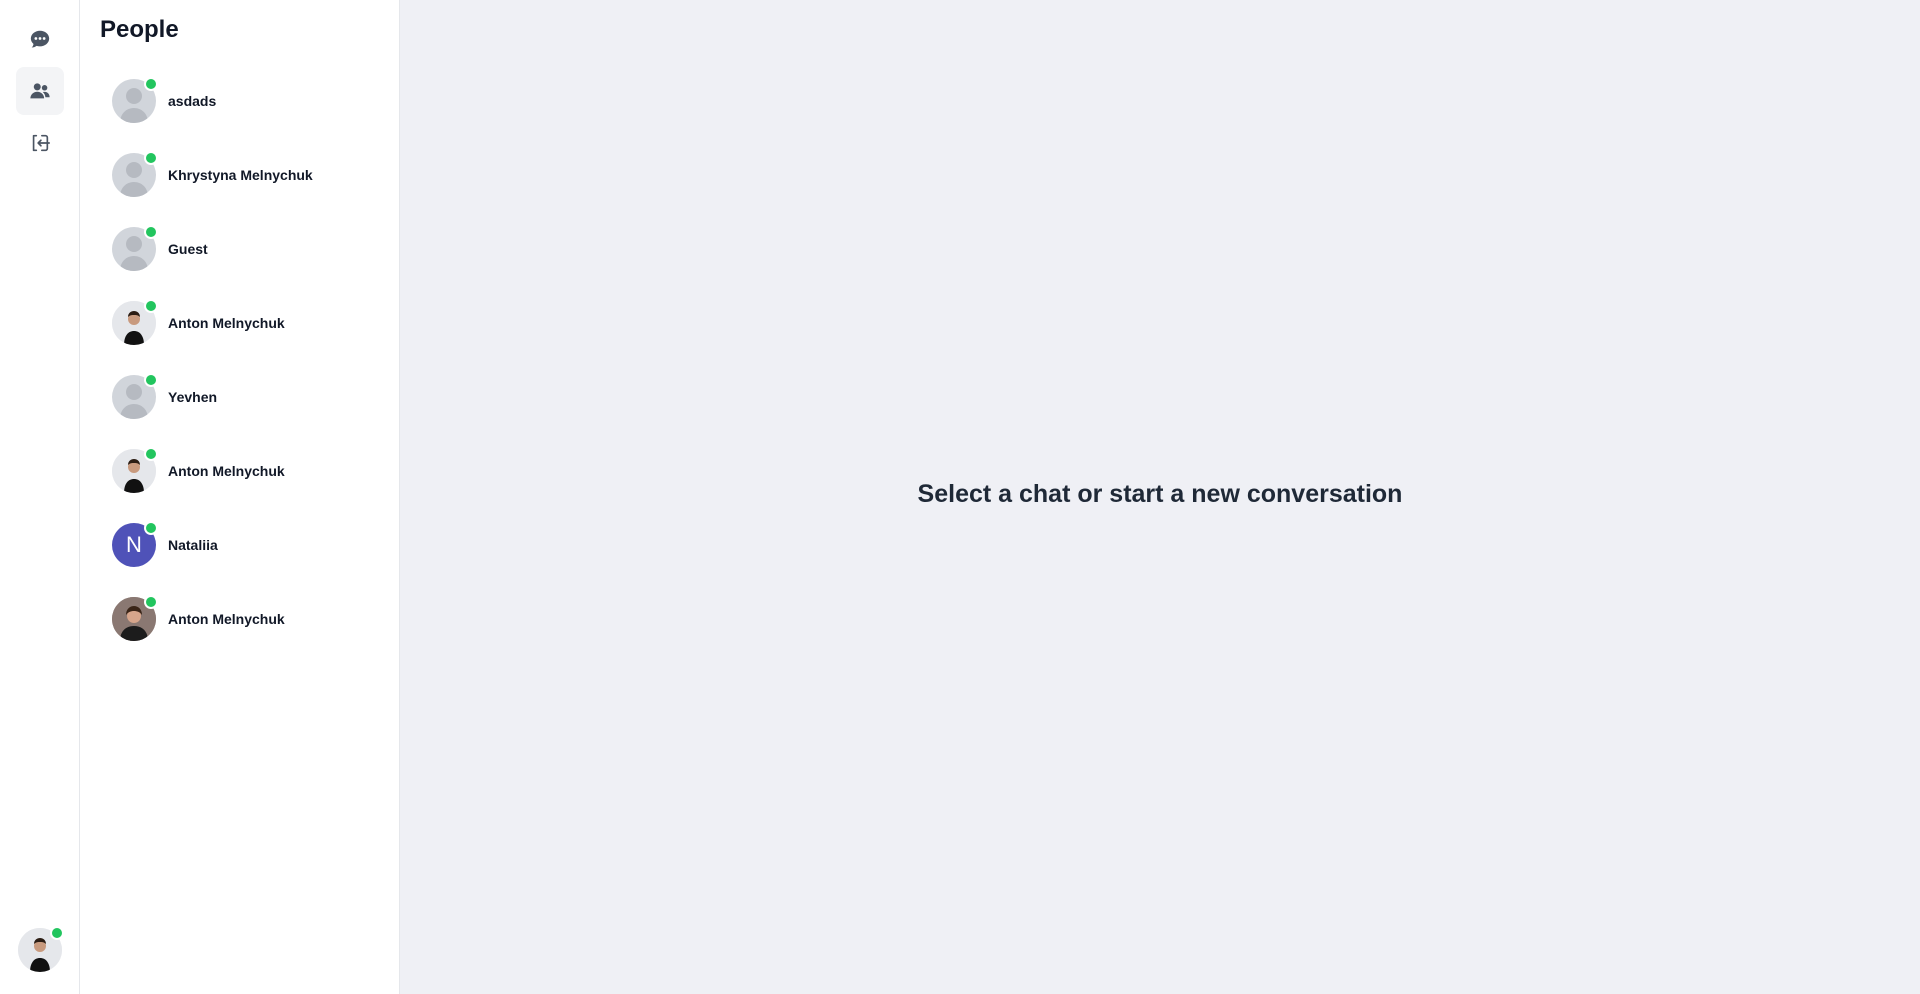 The height and width of the screenshot is (994, 1920). I want to click on people-nav-button, so click(39, 91).